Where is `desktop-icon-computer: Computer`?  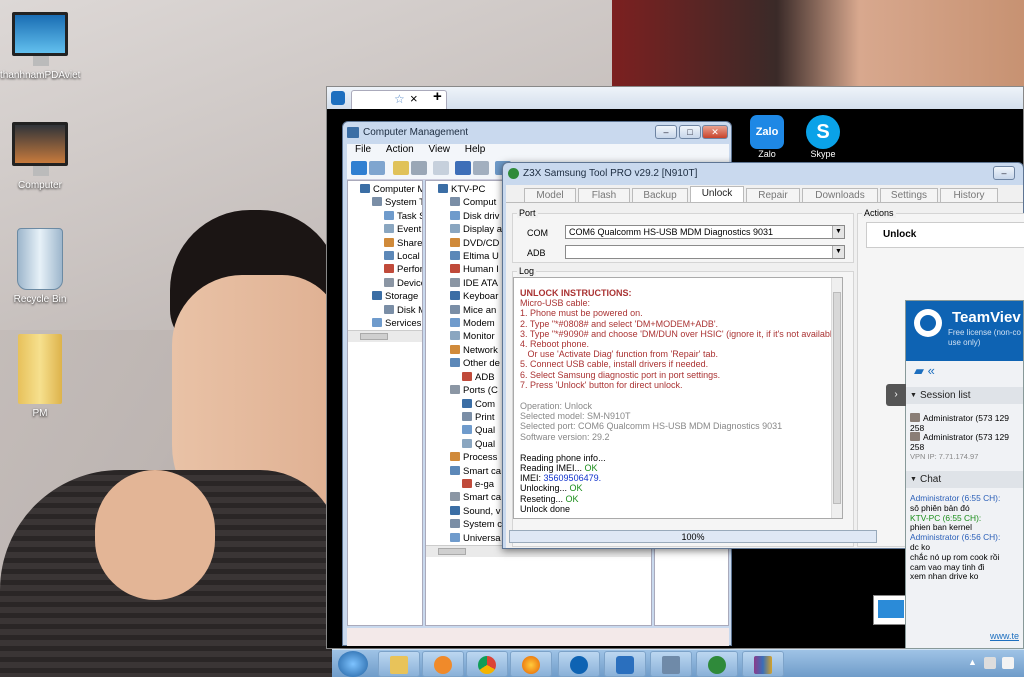 desktop-icon-computer: Computer is located at coordinates (40, 156).